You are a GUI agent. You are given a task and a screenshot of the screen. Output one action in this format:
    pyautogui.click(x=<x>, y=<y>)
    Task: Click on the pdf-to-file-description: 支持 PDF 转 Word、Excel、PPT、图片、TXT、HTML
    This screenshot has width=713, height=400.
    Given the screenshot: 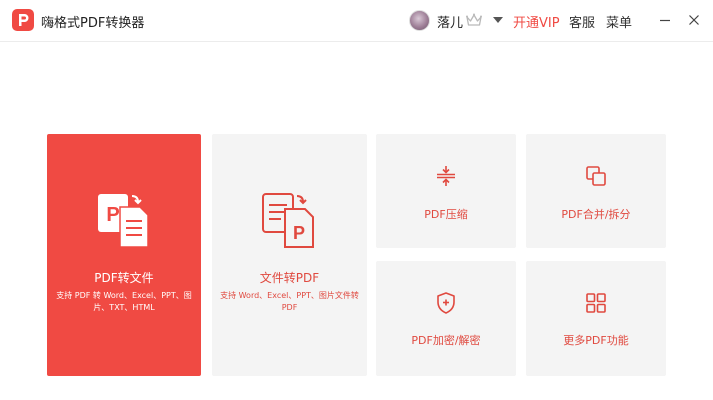 What is the action you would take?
    pyautogui.click(x=124, y=301)
    